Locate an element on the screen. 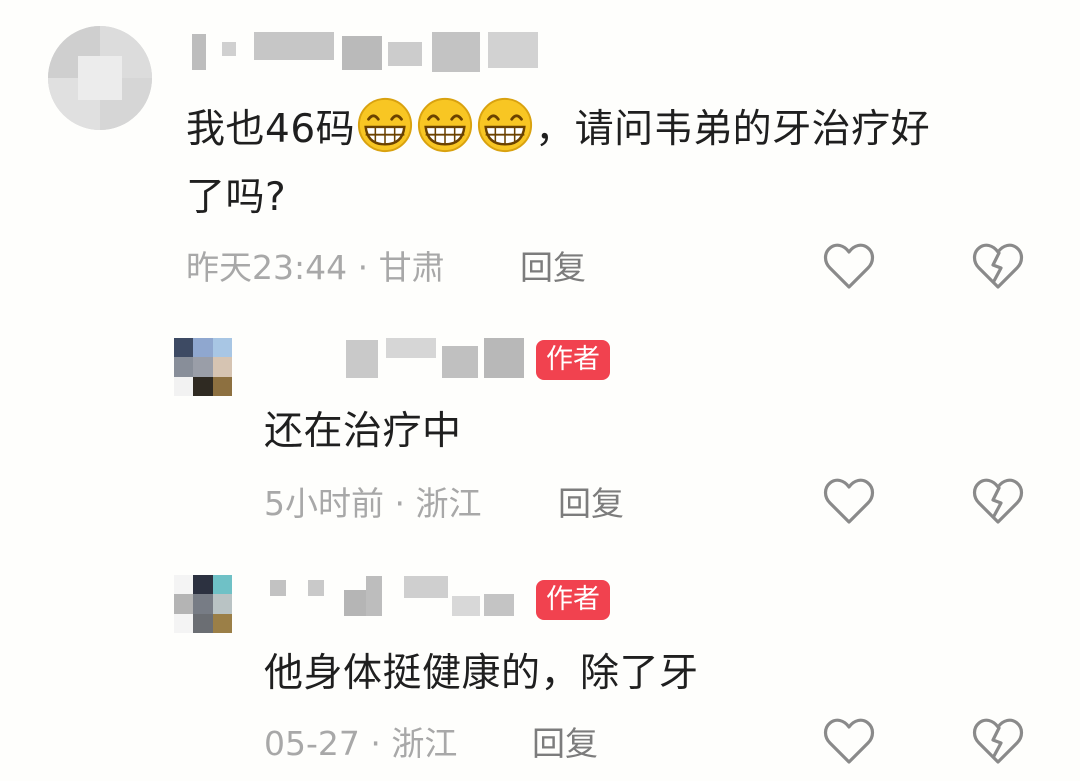 This screenshot has height=781, width=1080. comment-text: 我也46码 ，请问韦弟的牙治疗好 is located at coordinates (611, 127).